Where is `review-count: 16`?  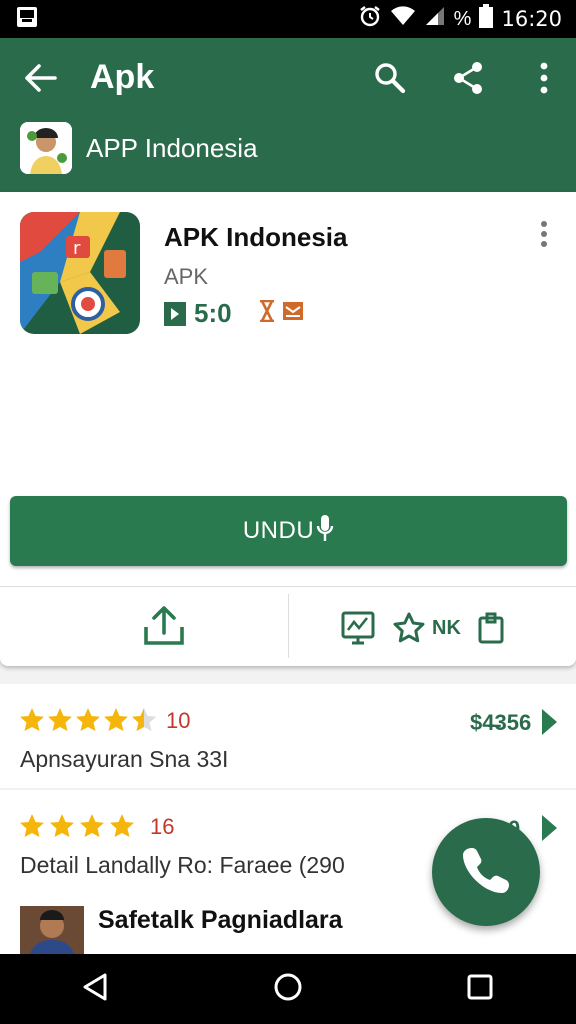
review-count: 16 is located at coordinates (162, 826).